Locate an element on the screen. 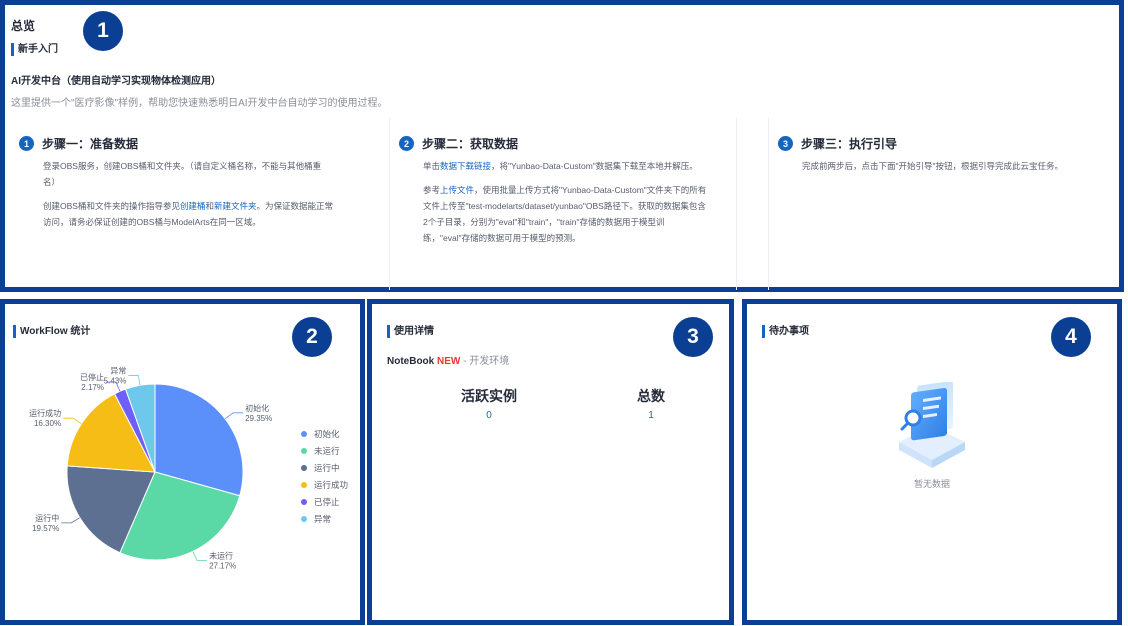  page-title: 总览 is located at coordinates (23, 26).